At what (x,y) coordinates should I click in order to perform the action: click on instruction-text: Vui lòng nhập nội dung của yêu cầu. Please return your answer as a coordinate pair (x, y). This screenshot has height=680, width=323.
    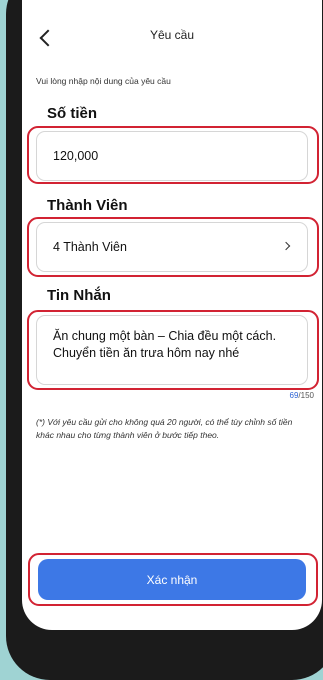
    Looking at the image, I should click on (103, 81).